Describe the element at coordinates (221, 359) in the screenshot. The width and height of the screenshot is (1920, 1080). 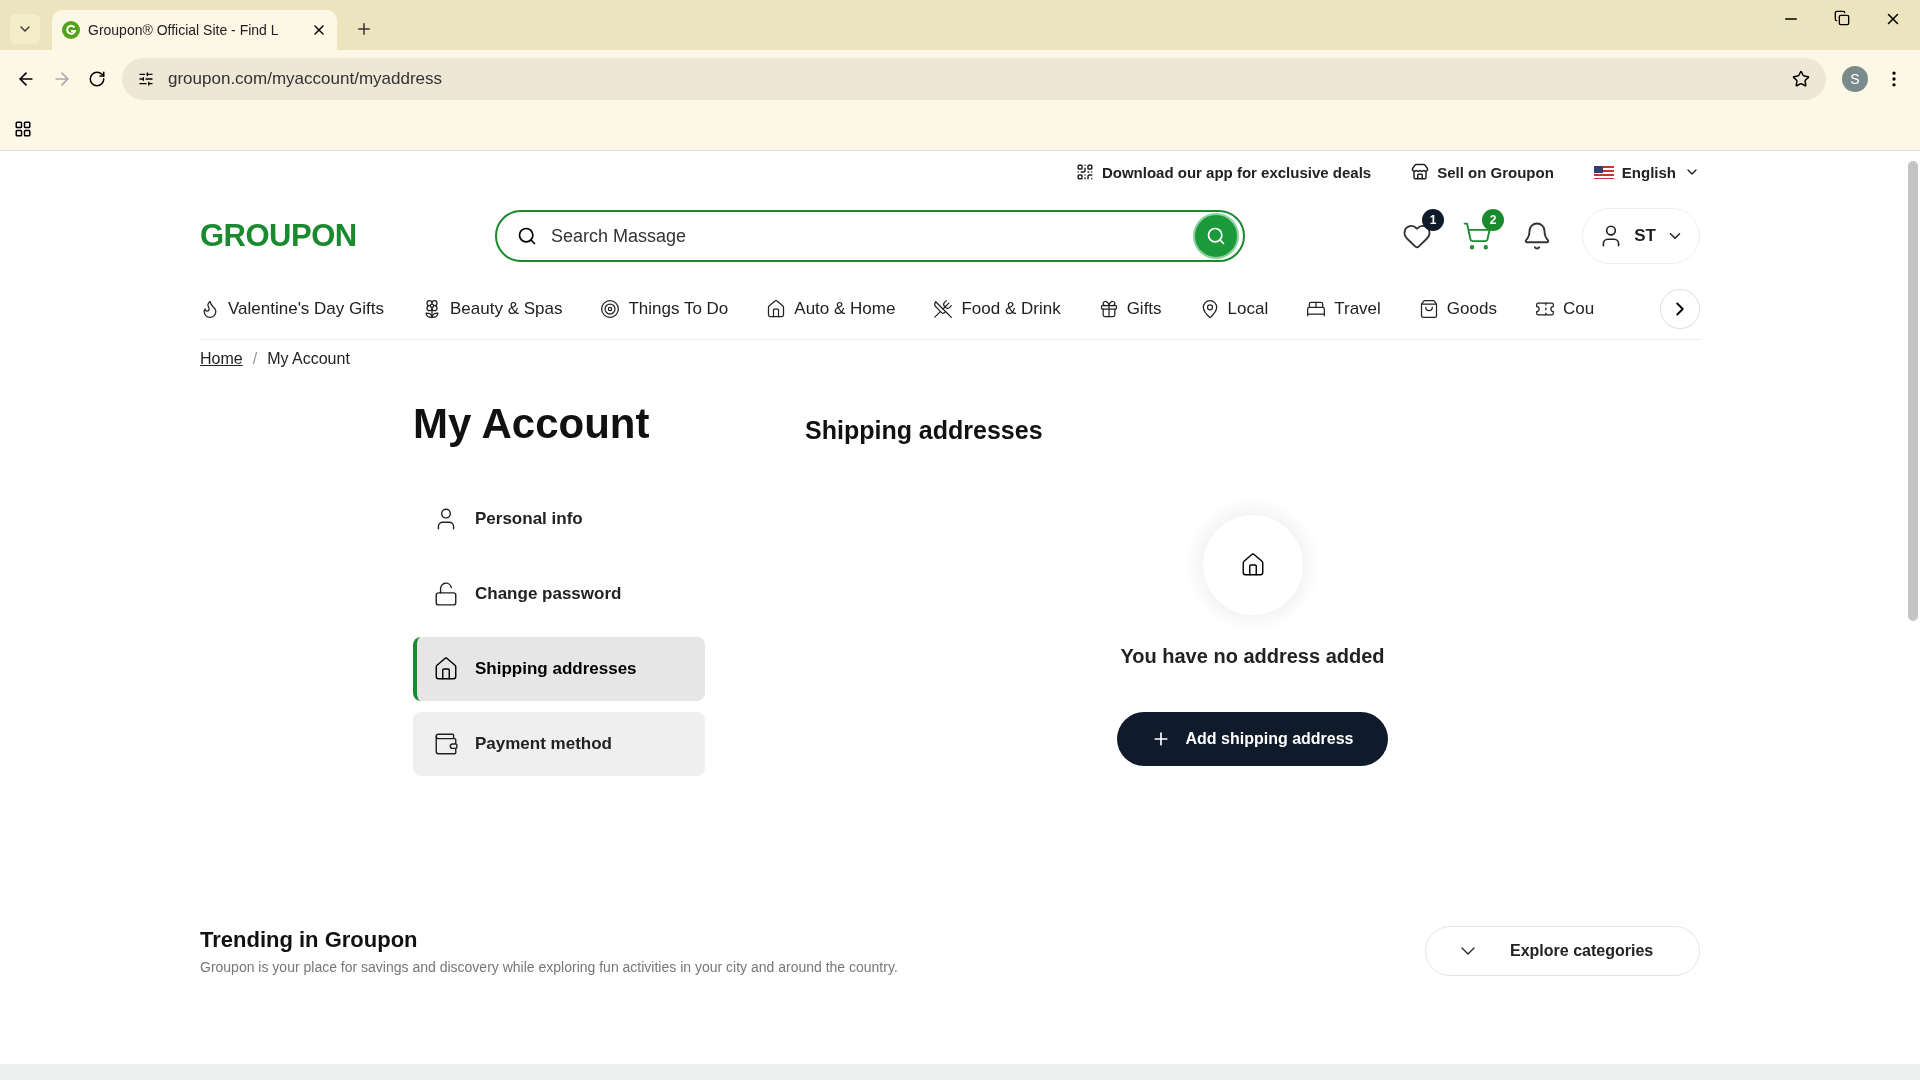
I see `breadcrumb-link: Home` at that location.